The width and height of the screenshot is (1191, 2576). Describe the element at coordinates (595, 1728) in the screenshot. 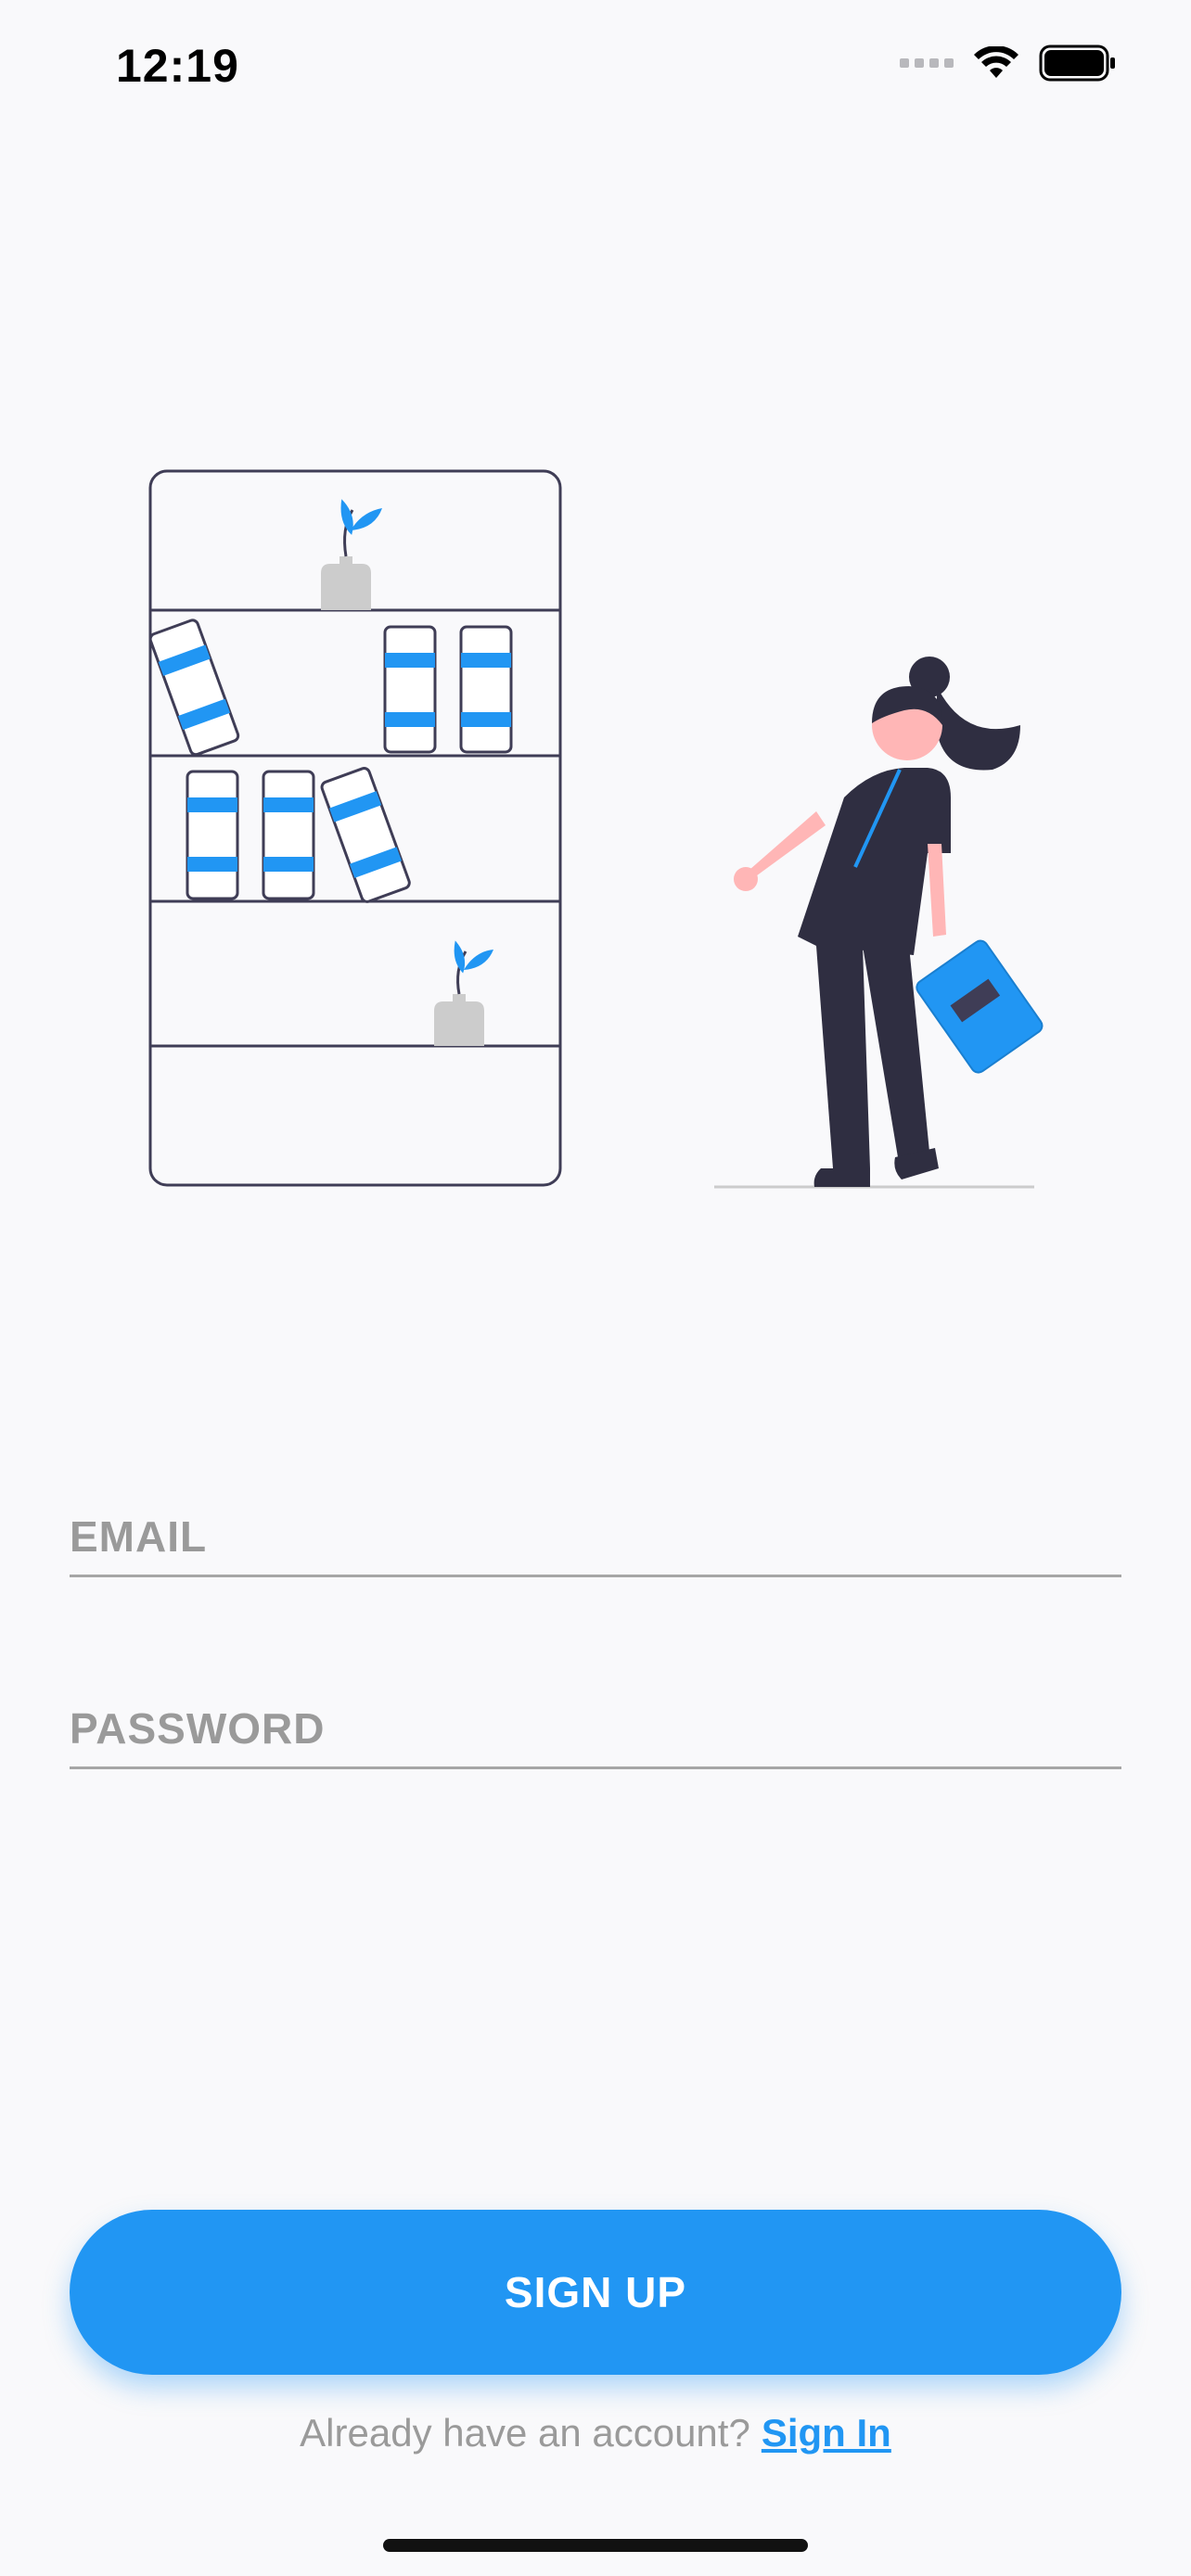

I see `password-input` at that location.